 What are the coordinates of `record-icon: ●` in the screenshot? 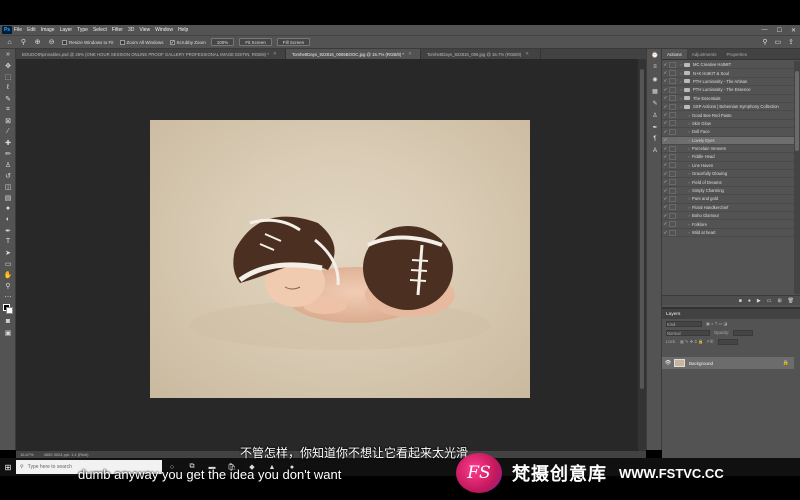 It's located at (749, 301).